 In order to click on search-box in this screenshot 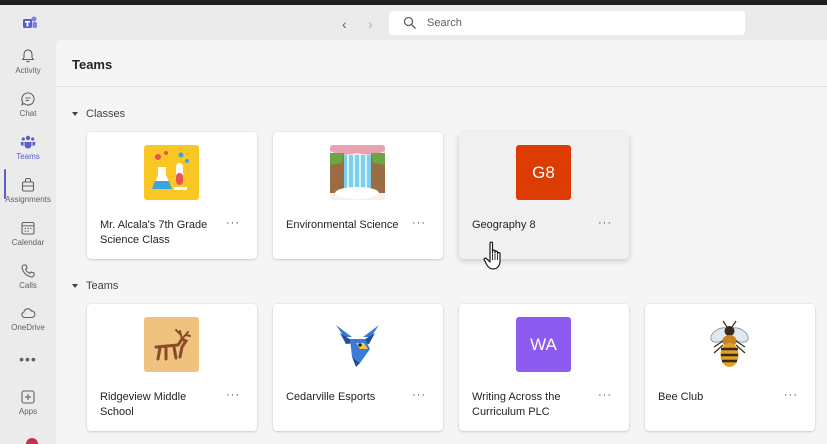, I will do `click(567, 23)`.